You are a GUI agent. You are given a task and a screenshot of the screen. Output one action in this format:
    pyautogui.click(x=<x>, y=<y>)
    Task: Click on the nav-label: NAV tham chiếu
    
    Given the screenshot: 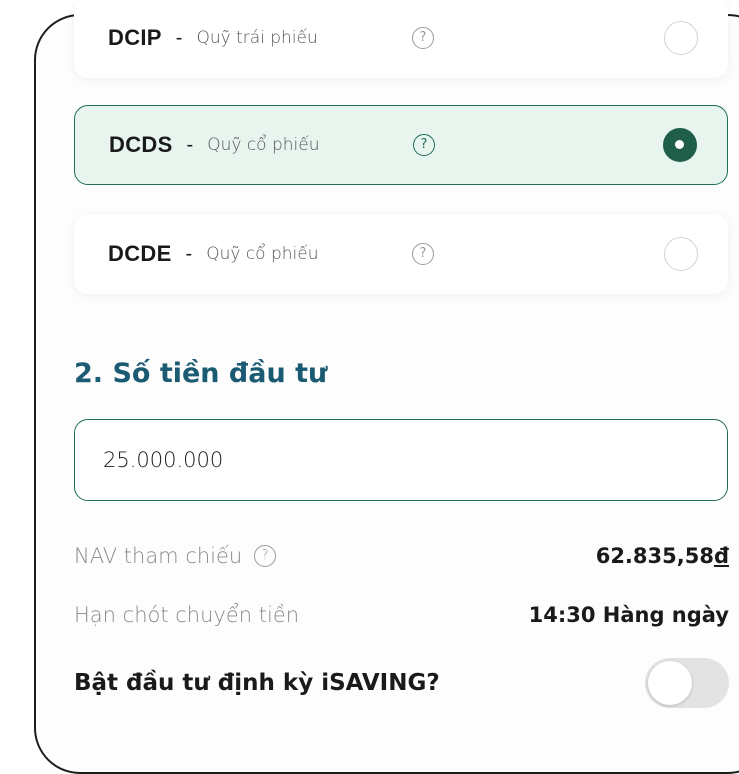 What is the action you would take?
    pyautogui.click(x=158, y=556)
    